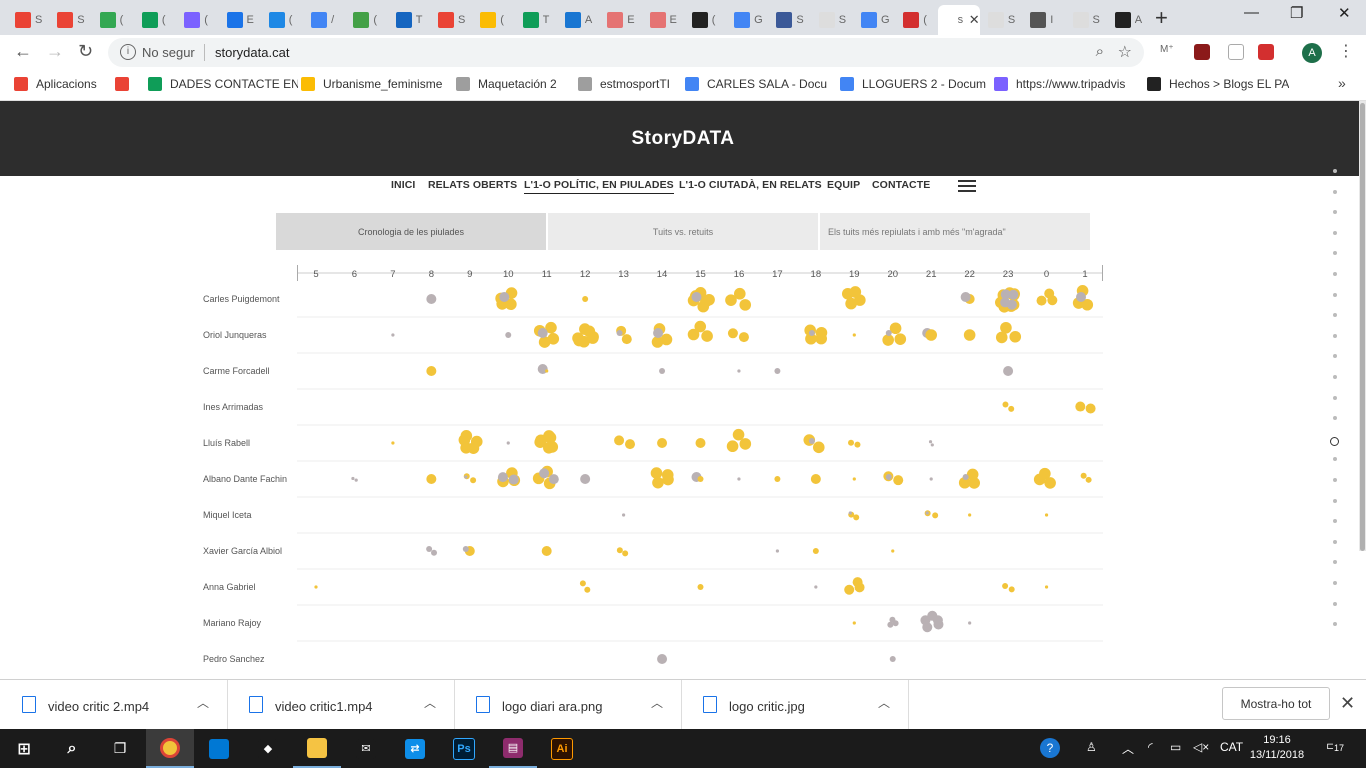 Image resolution: width=1366 pixels, height=768 pixels. What do you see at coordinates (324, 20) in the screenshot?
I see `browser-tab: /` at bounding box center [324, 20].